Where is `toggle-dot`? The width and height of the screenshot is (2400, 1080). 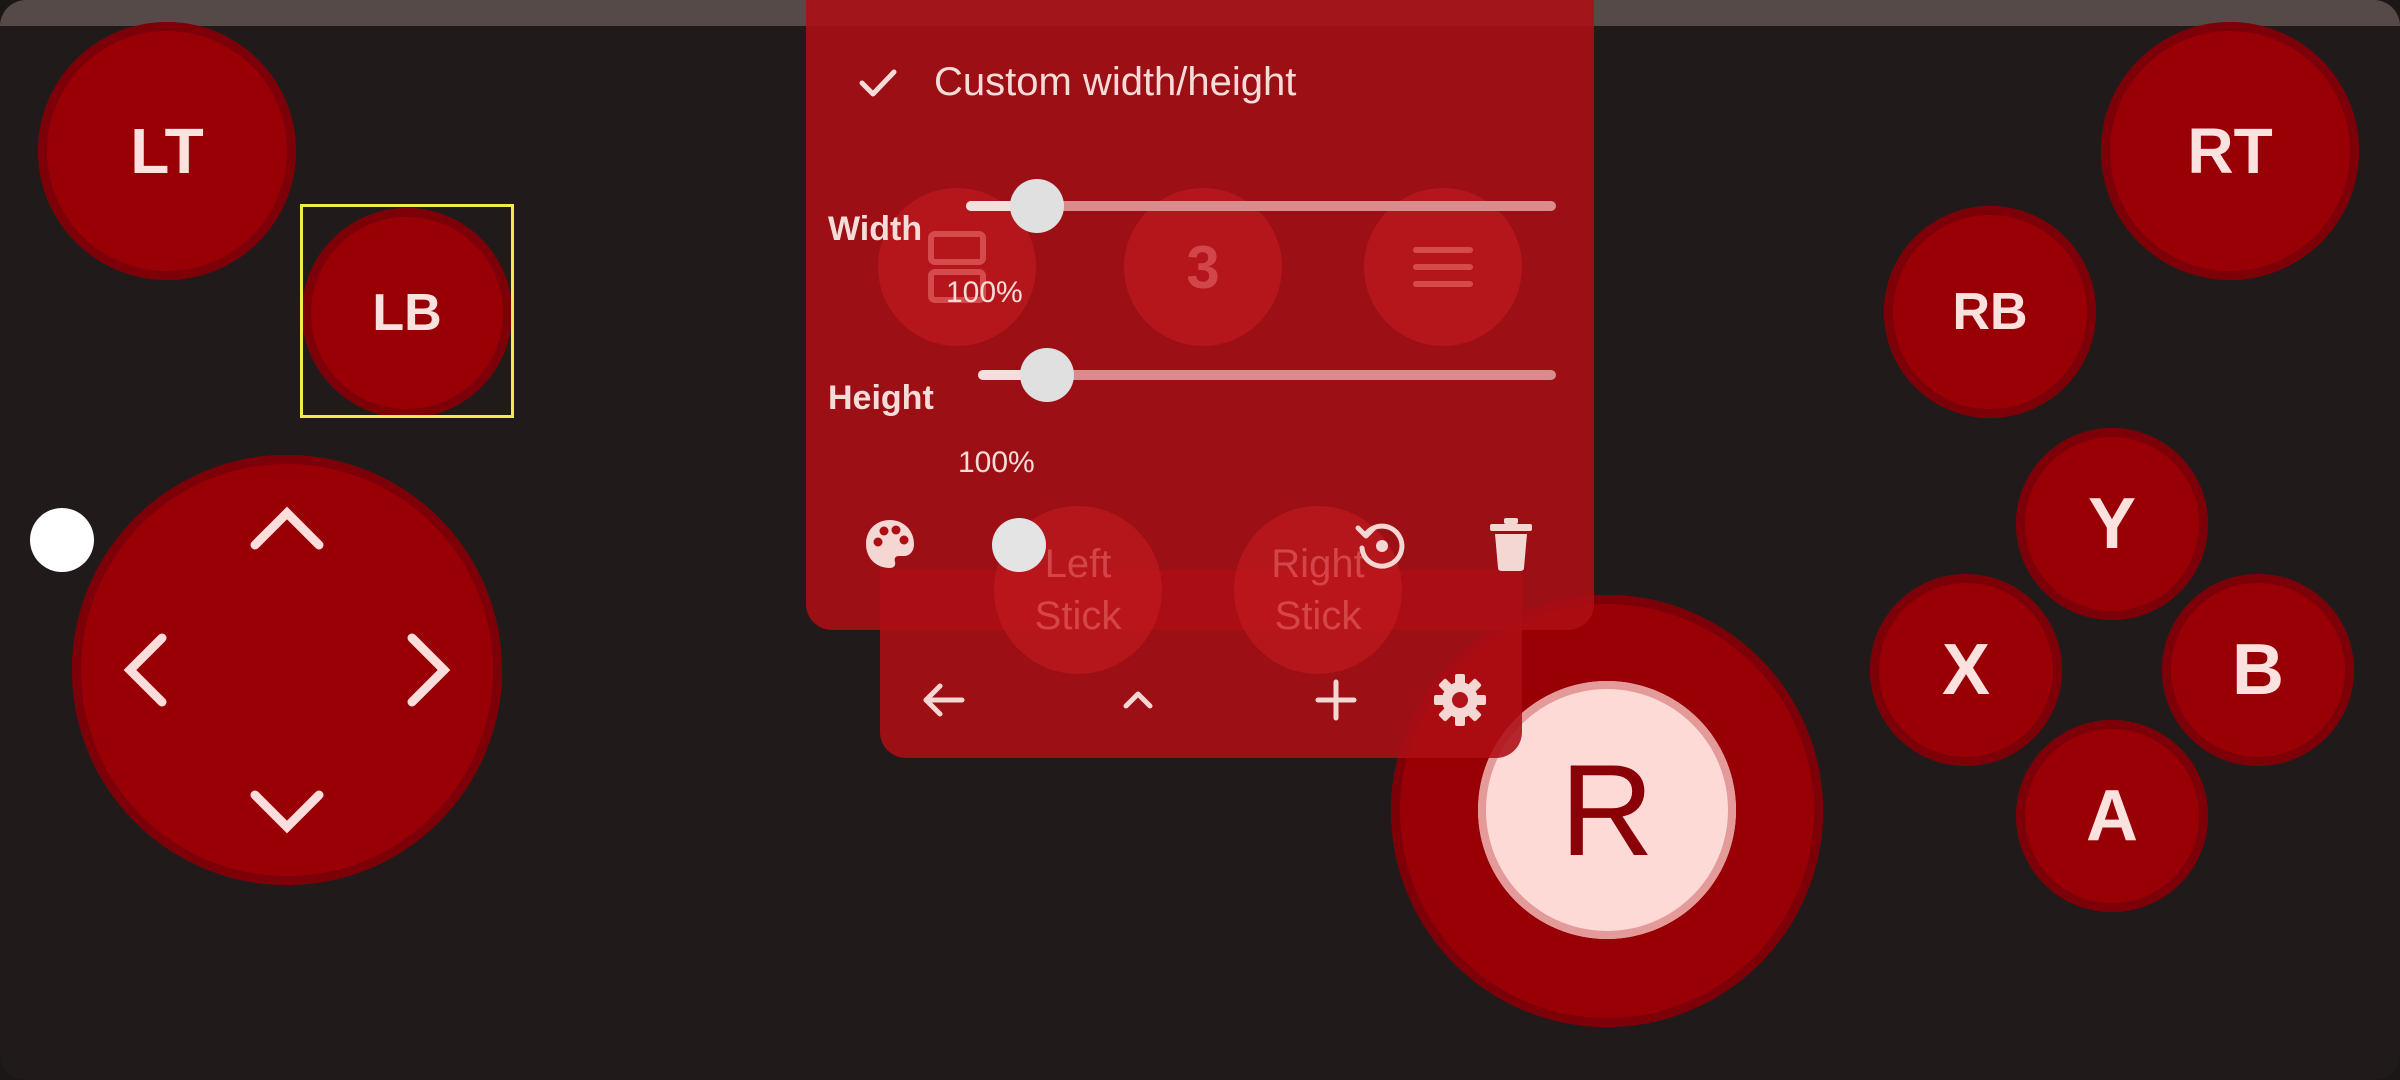 toggle-dot is located at coordinates (1019, 545).